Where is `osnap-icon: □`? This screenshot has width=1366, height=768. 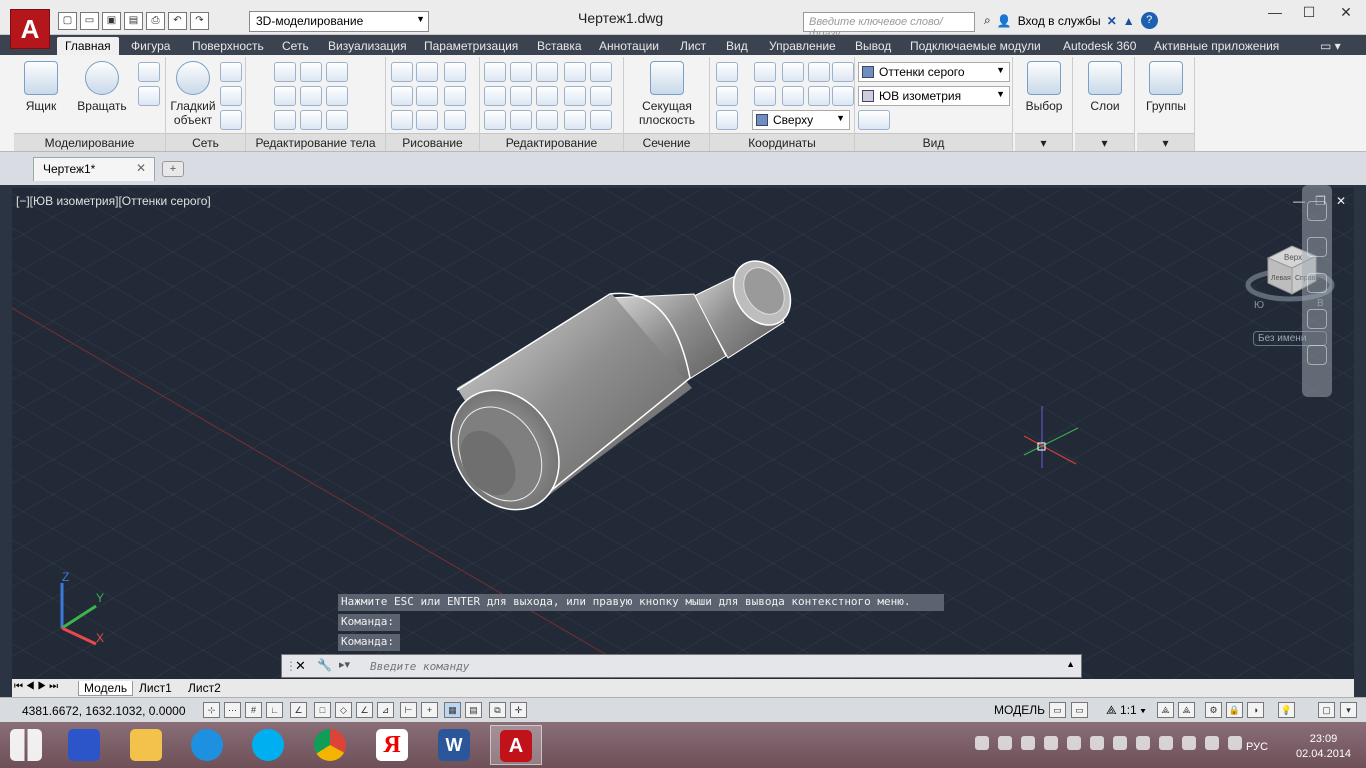
osnap-icon: □ is located at coordinates (322, 710).